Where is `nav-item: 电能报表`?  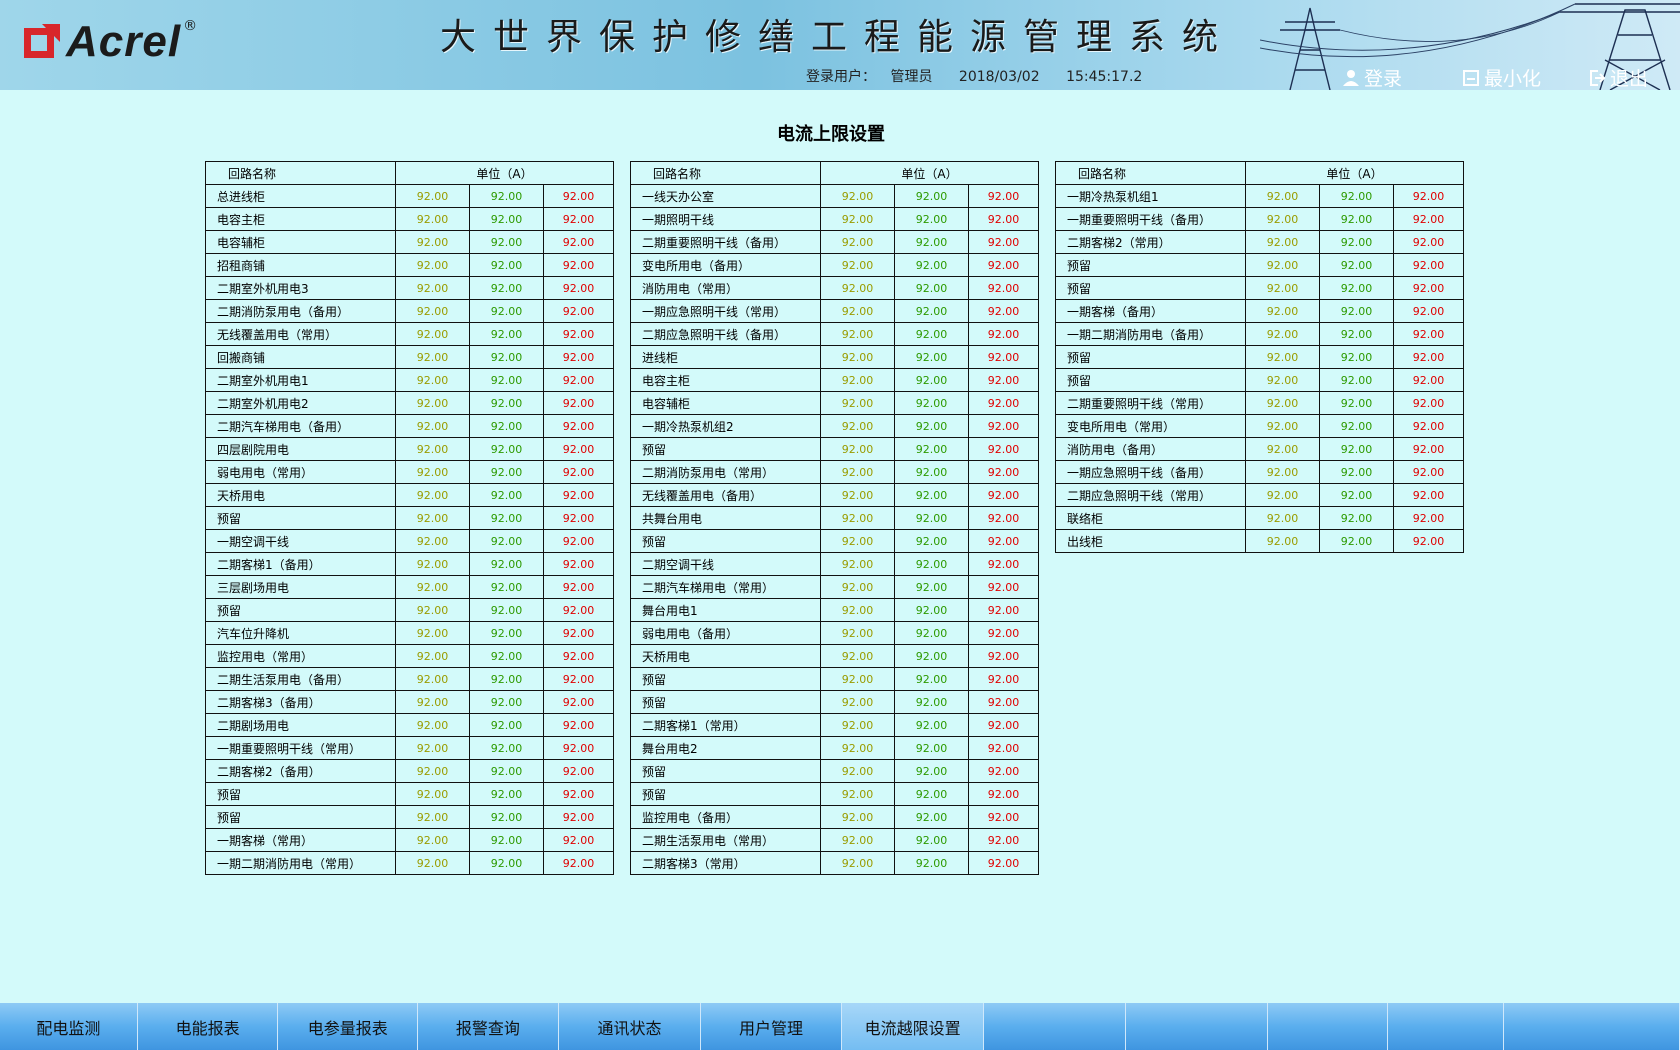 nav-item: 电能报表 is located at coordinates (208, 1026).